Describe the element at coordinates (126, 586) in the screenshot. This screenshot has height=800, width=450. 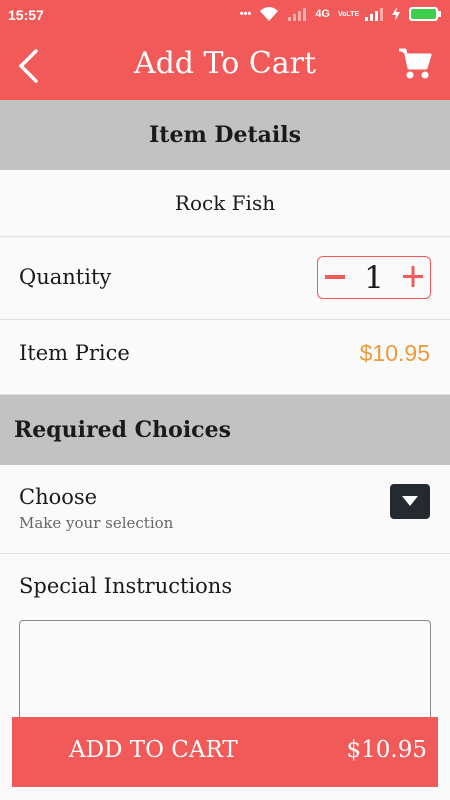
I see `special-instructions-label: Special Instructions` at that location.